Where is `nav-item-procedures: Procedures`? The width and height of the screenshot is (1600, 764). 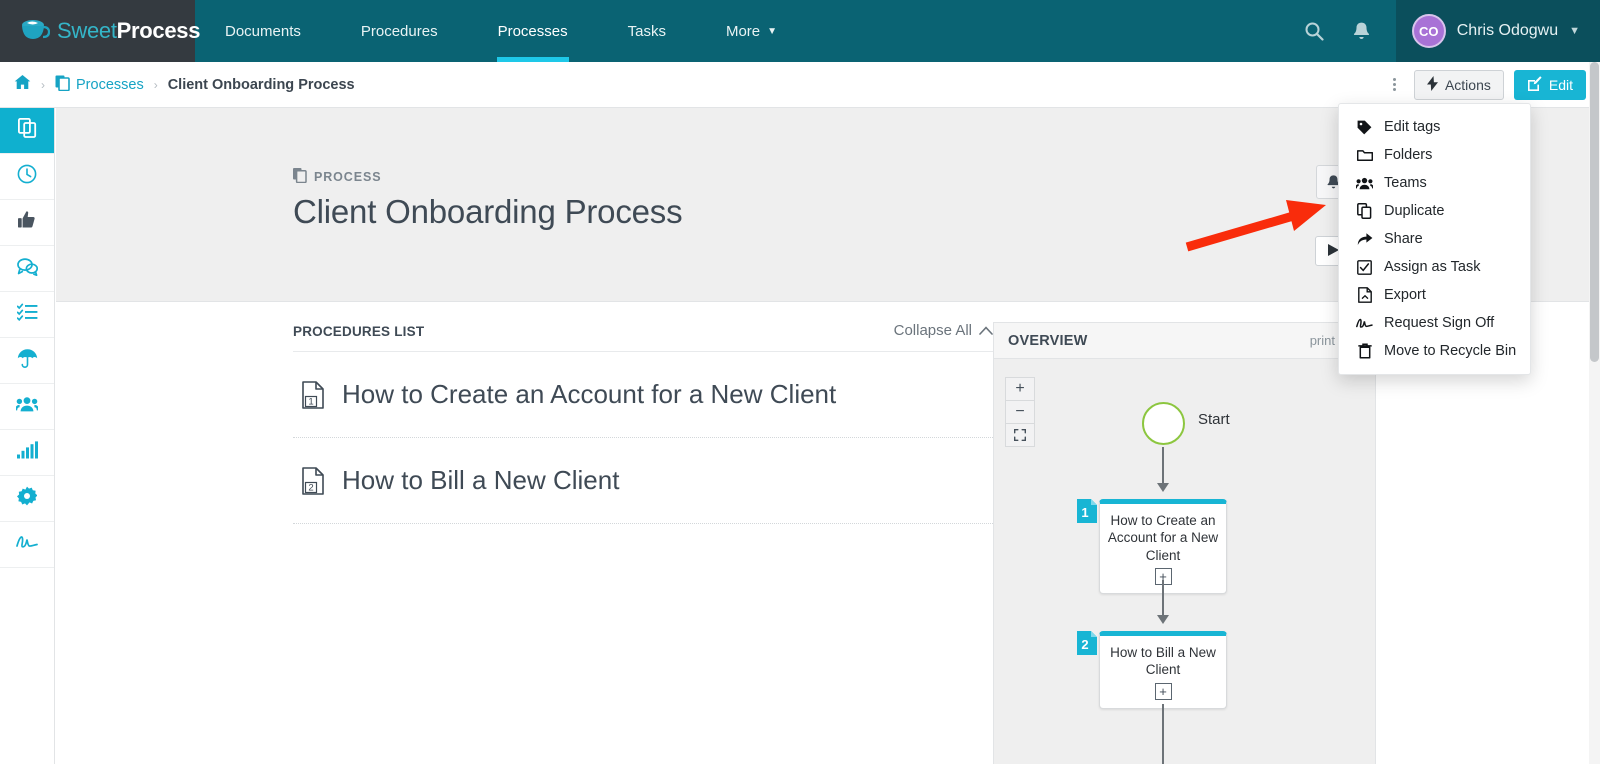 nav-item-procedures: Procedures is located at coordinates (399, 31).